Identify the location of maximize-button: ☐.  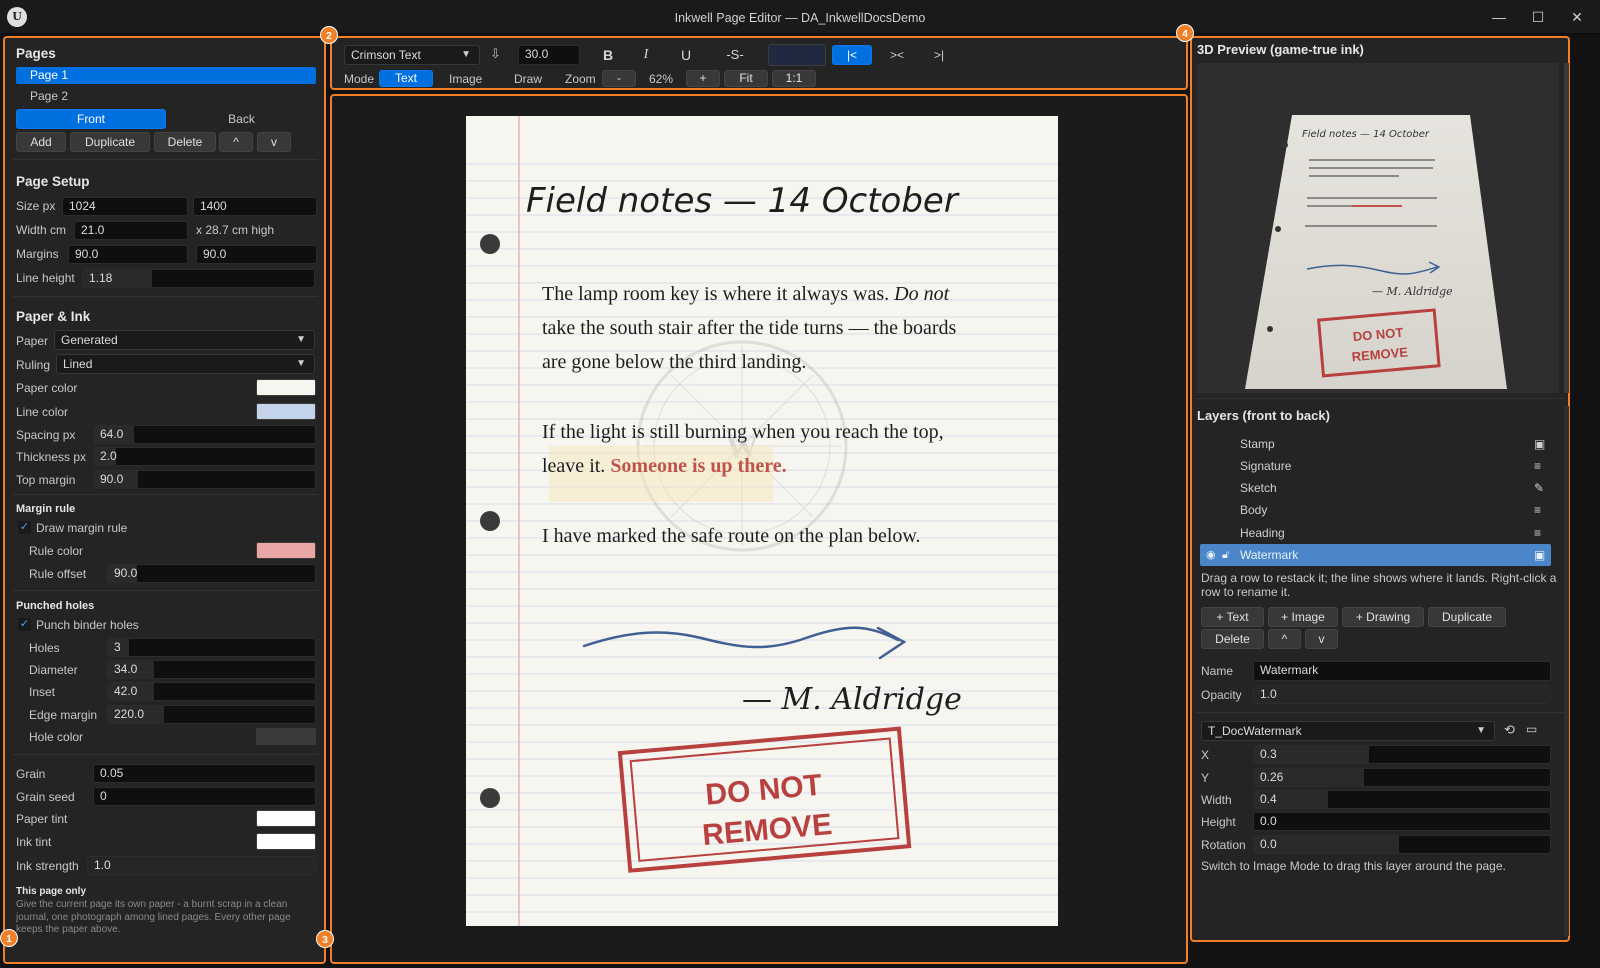
(1538, 17).